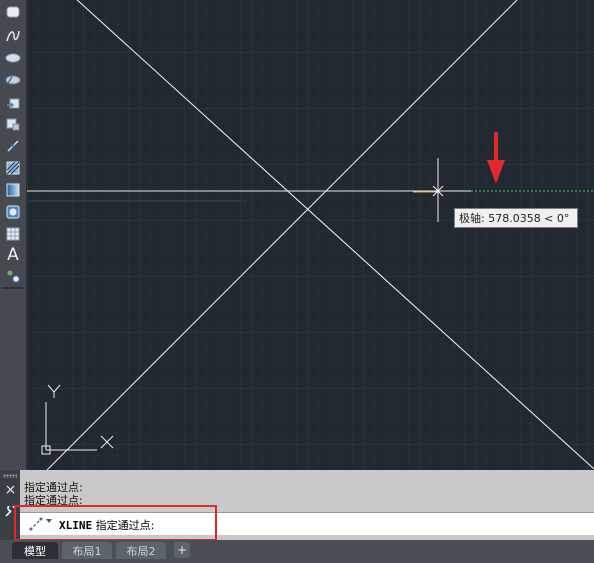 Image resolution: width=594 pixels, height=563 pixels. Describe the element at coordinates (297, 505) in the screenshot. I see `command-window: × 指定通过点: 指定通过点: XLINE 指定通过点:` at that location.